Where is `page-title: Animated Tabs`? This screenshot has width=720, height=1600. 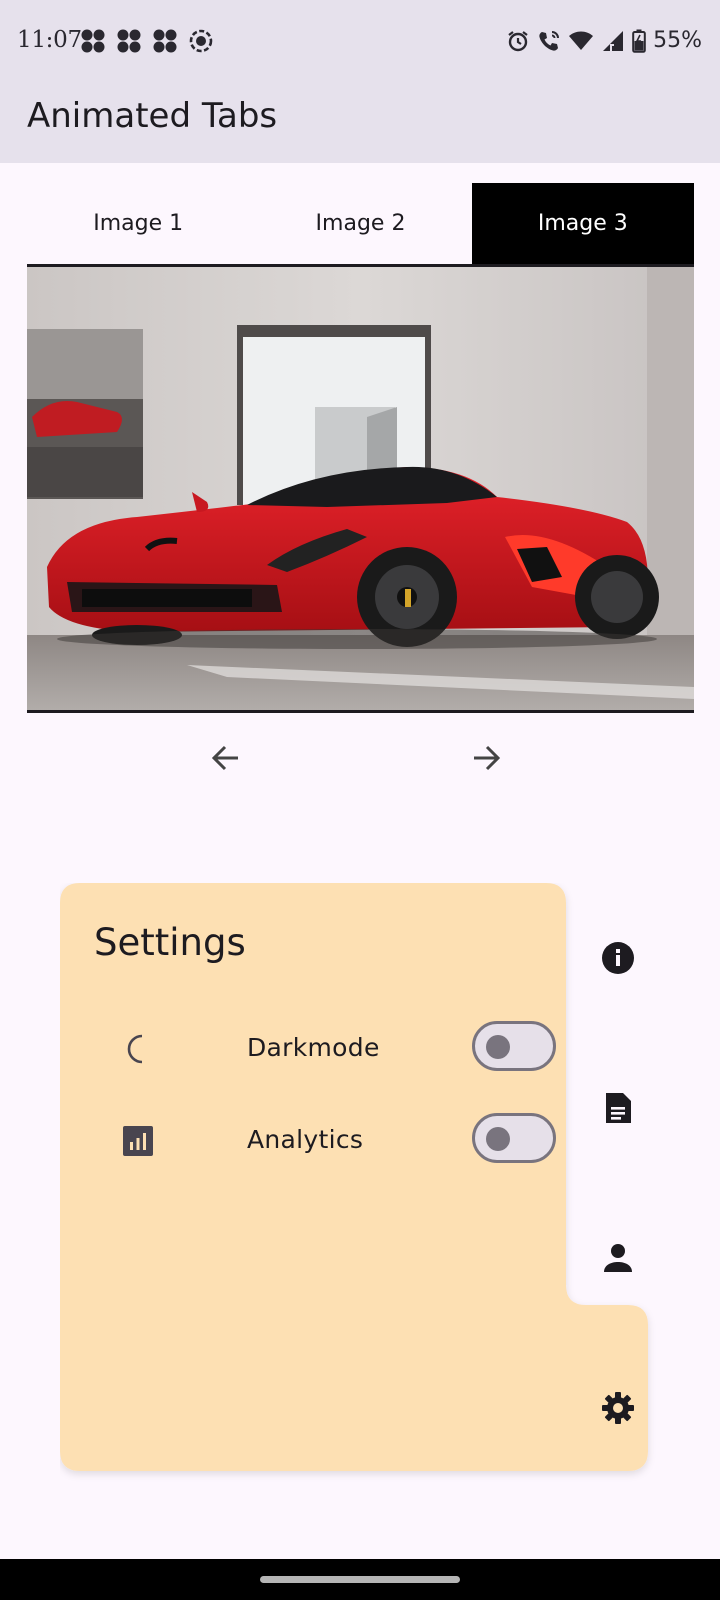
page-title: Animated Tabs is located at coordinates (152, 116).